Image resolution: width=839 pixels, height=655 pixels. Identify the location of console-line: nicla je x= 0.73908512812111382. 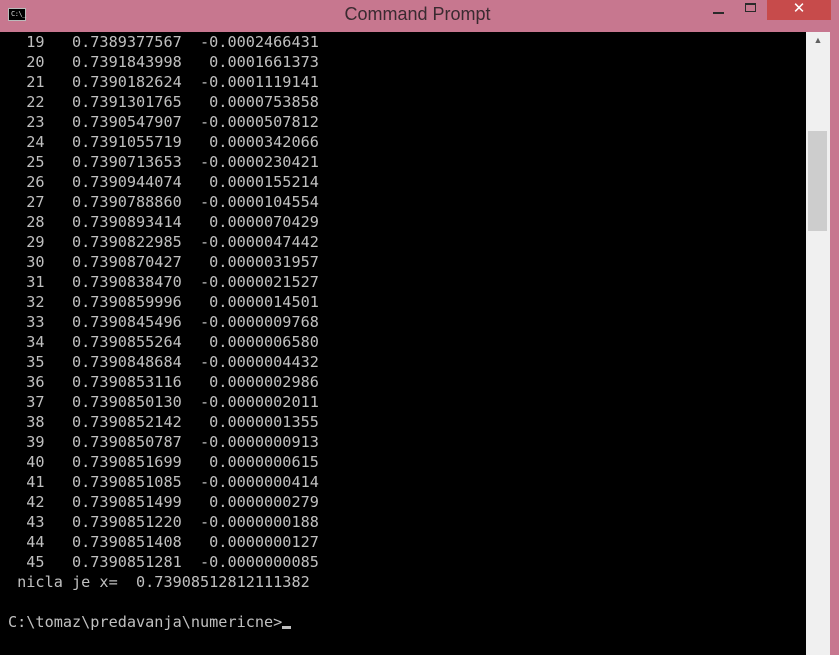
(159, 582).